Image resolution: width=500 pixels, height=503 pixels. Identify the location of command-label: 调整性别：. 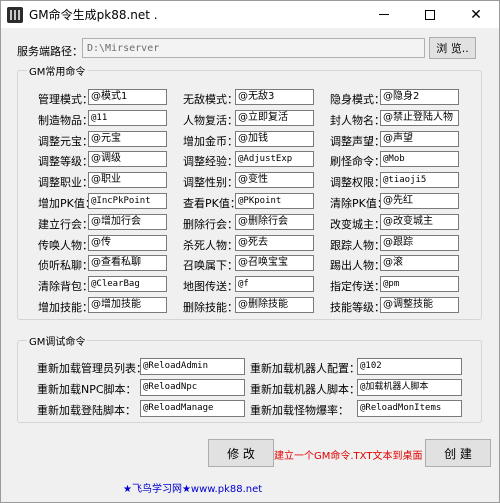
(210, 182).